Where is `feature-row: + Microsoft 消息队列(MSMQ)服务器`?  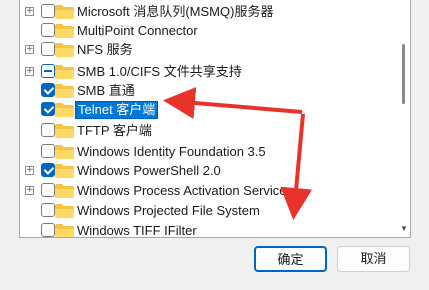 feature-row: + Microsoft 消息队列(MSMQ)服务器 is located at coordinates (210, 12).